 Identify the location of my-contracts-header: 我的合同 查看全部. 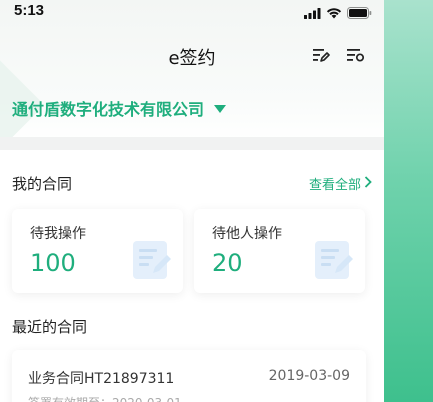
(192, 183).